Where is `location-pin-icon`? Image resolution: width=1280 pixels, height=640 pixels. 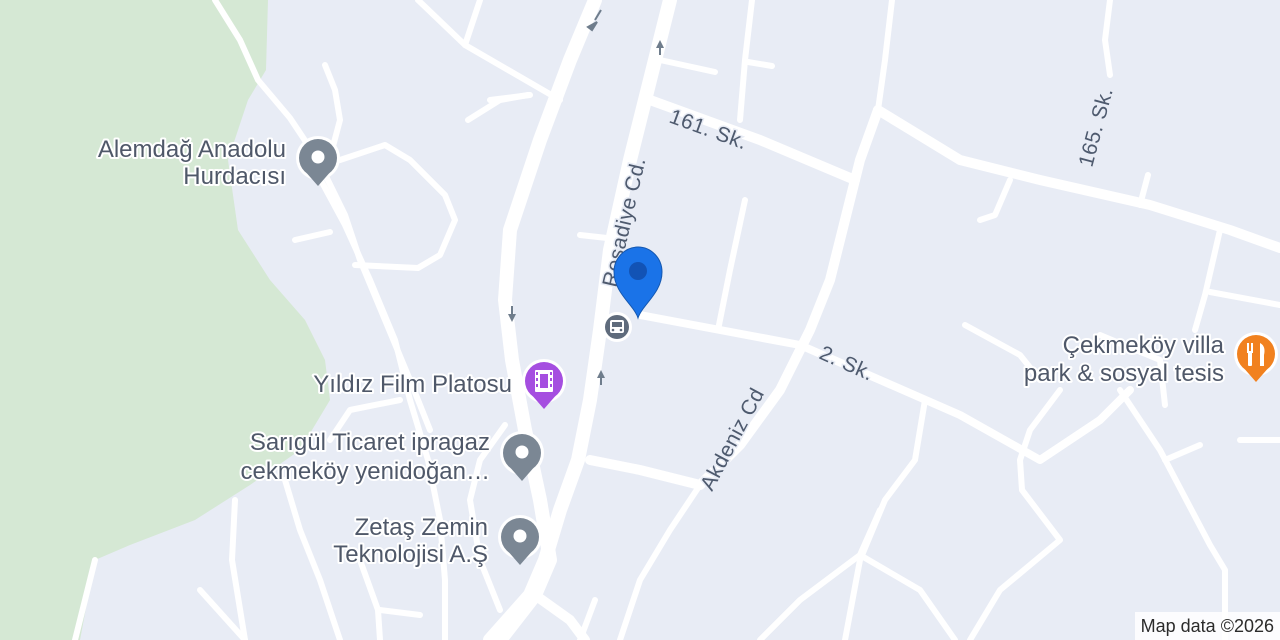 location-pin-icon is located at coordinates (638, 283).